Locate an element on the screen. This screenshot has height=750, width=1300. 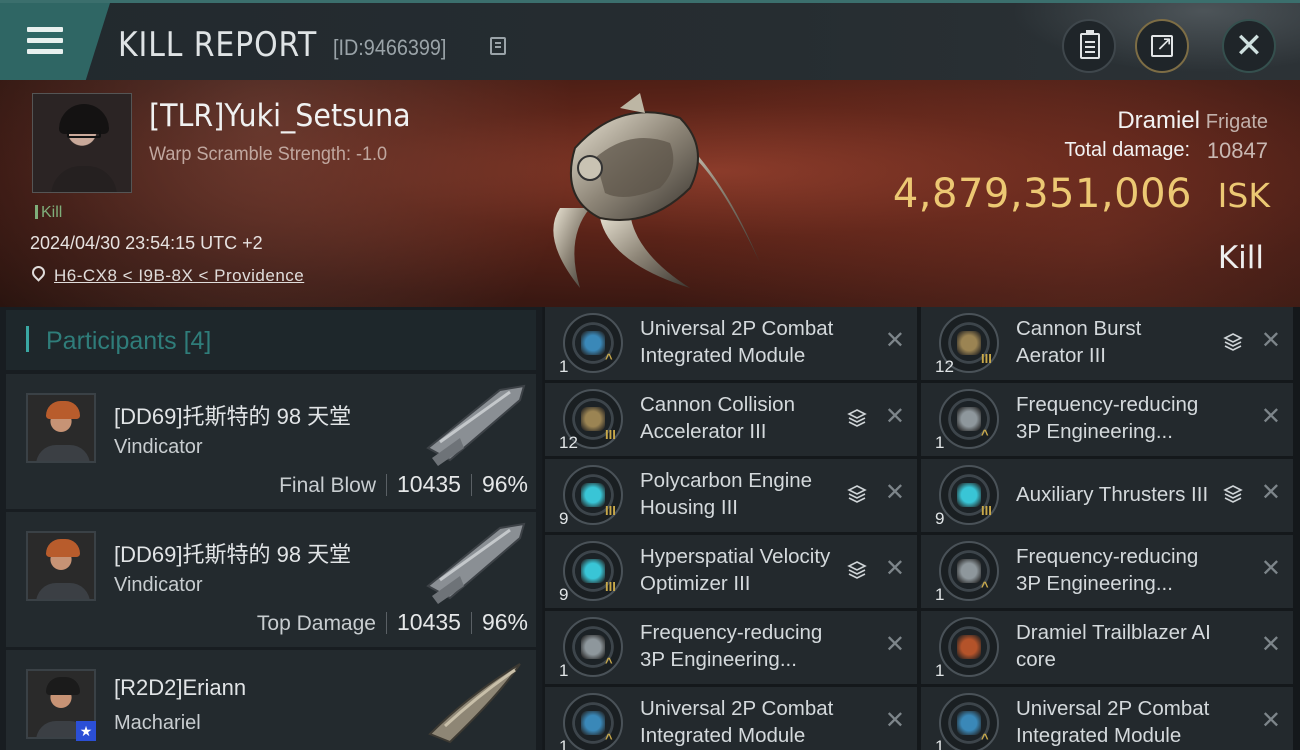
item-card: 9 III Polycarbon Engine Housing III ✕ is located at coordinates (731, 495).